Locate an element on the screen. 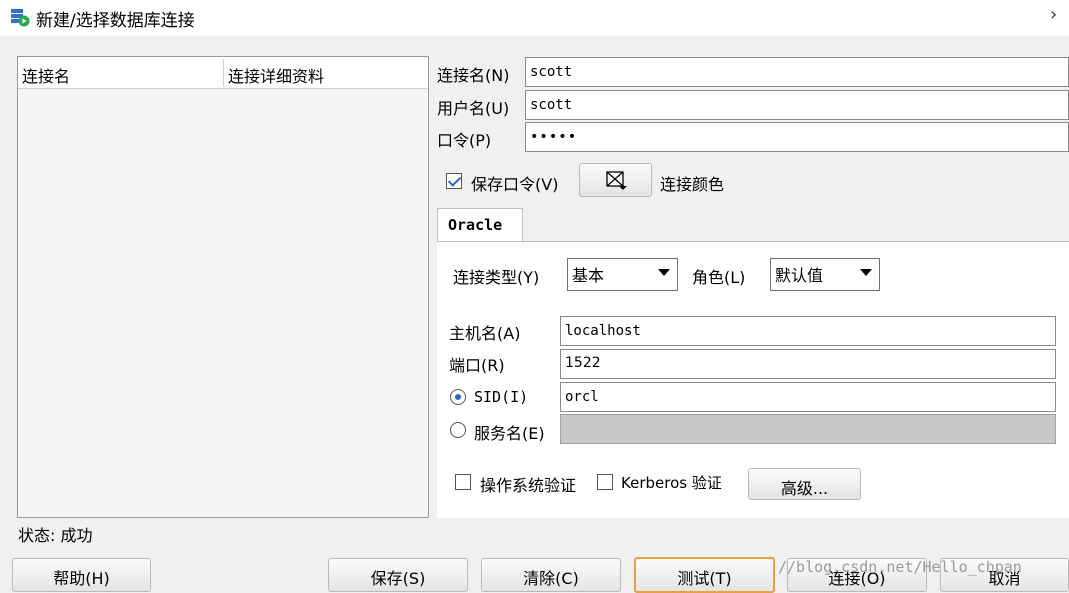 The height and width of the screenshot is (593, 1069). sid-label: SID(I) is located at coordinates (501, 397).